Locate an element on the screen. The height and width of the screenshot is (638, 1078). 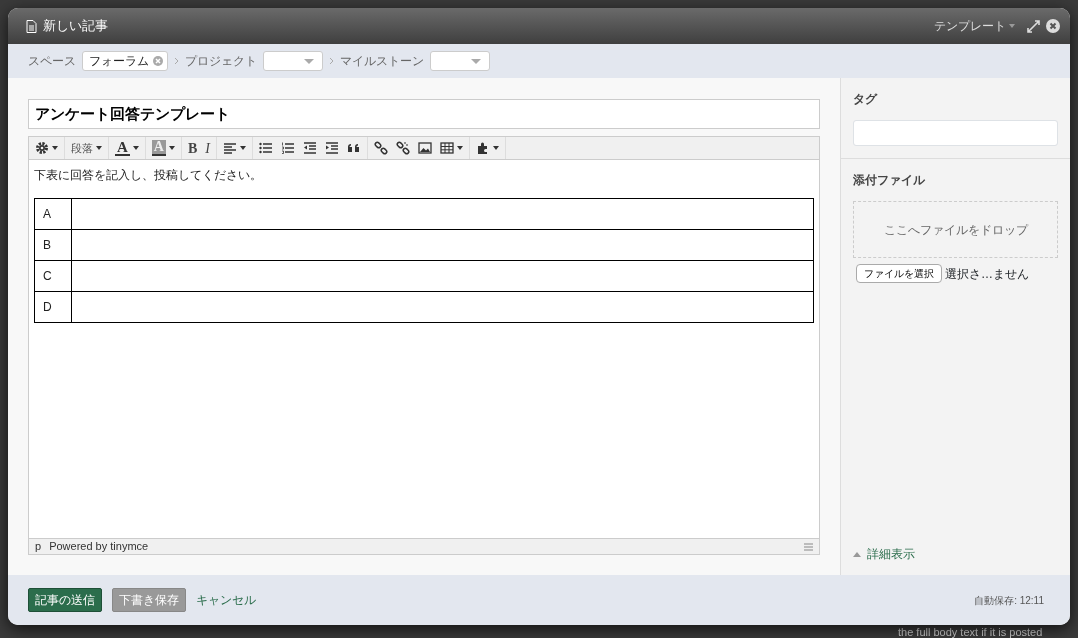
italic-button: I is located at coordinates (207, 148).